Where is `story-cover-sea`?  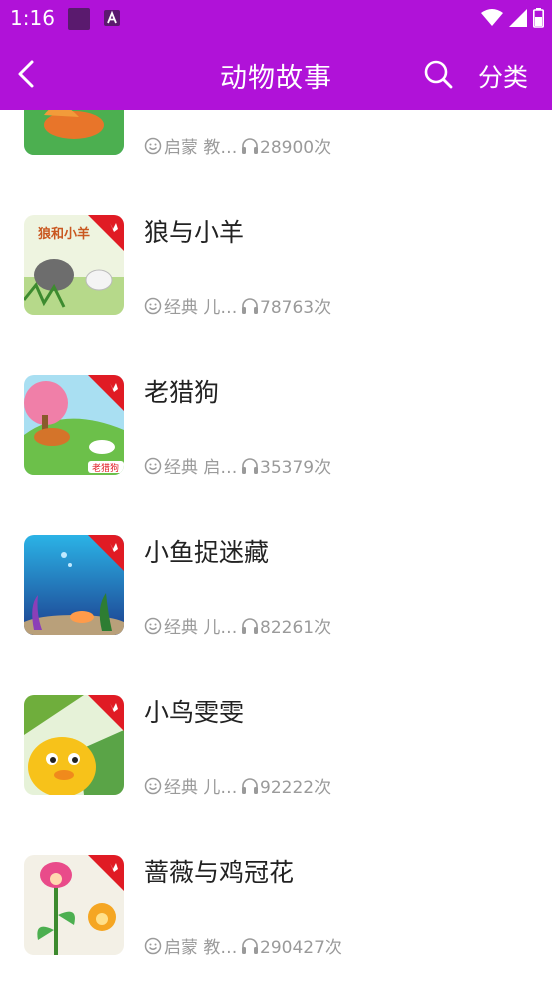 story-cover-sea is located at coordinates (74, 585).